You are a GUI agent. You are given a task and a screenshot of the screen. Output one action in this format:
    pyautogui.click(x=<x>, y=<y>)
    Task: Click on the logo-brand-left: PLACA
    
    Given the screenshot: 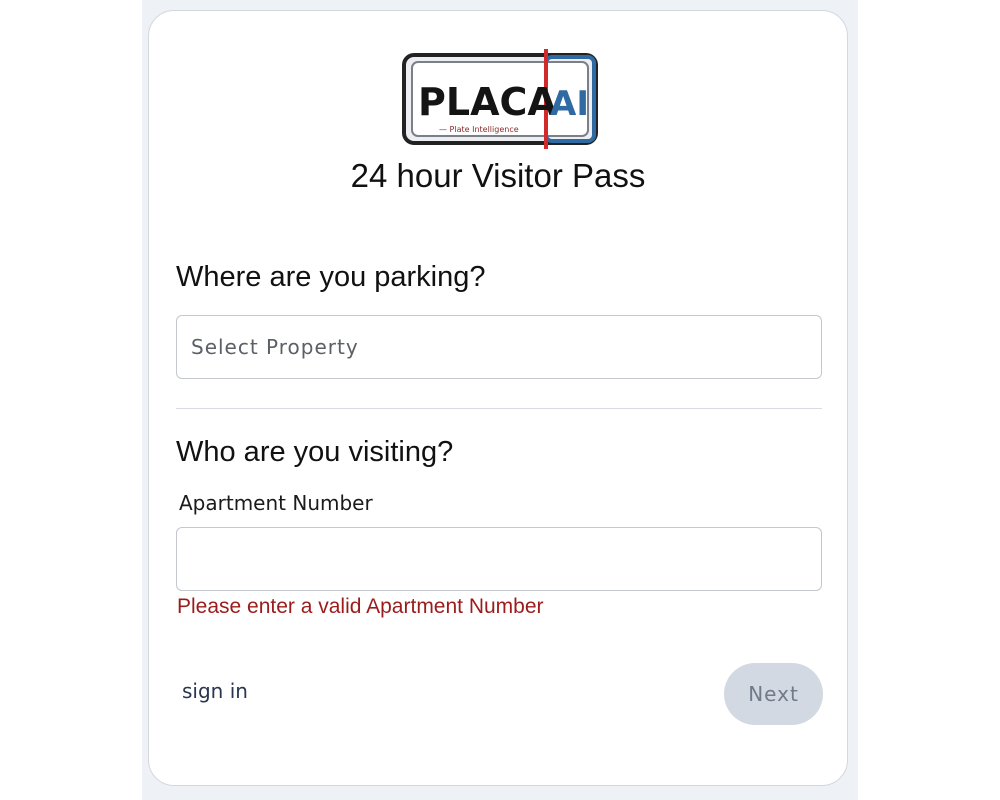 What is the action you would take?
    pyautogui.click(x=487, y=102)
    